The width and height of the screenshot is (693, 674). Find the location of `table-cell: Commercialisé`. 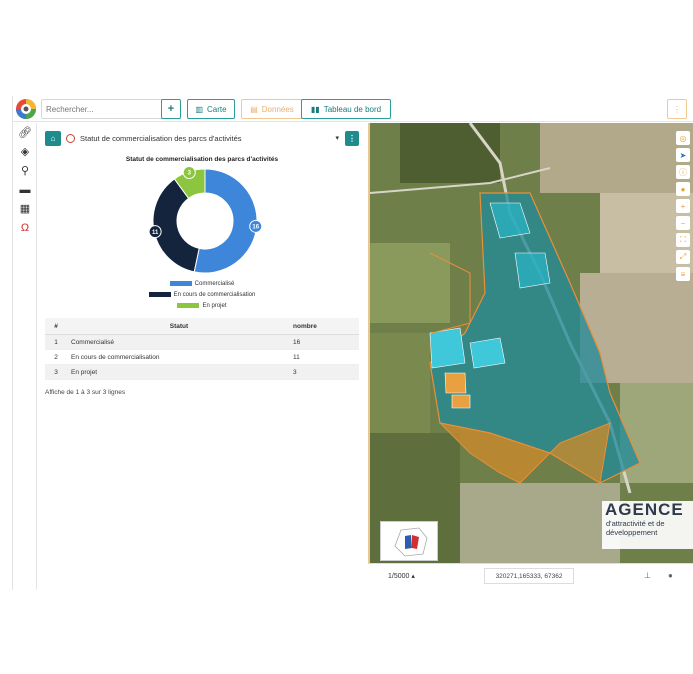

table-cell: Commercialisé is located at coordinates (92, 342).